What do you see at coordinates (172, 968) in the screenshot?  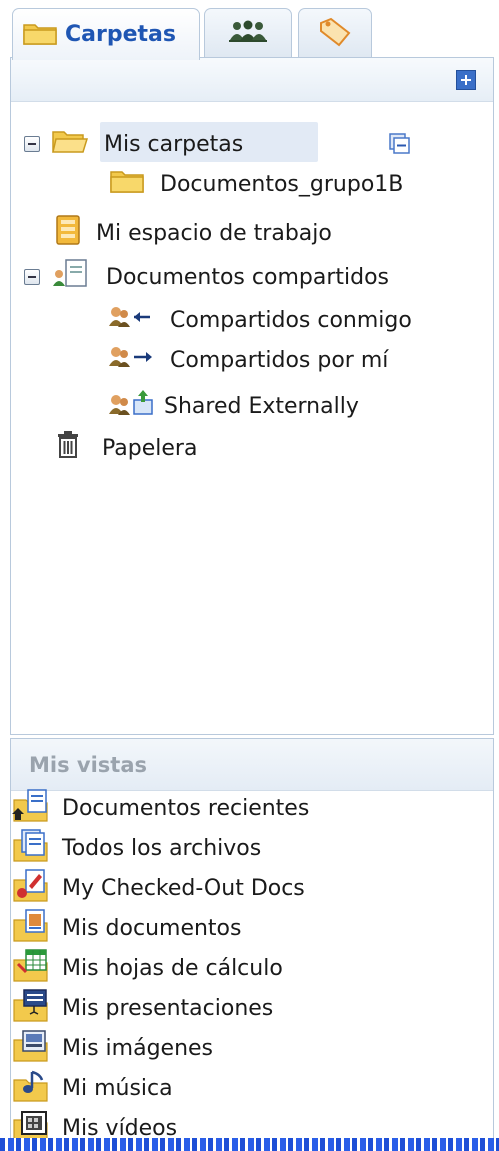 I see `view-label: Mis hojas de cálculo` at bounding box center [172, 968].